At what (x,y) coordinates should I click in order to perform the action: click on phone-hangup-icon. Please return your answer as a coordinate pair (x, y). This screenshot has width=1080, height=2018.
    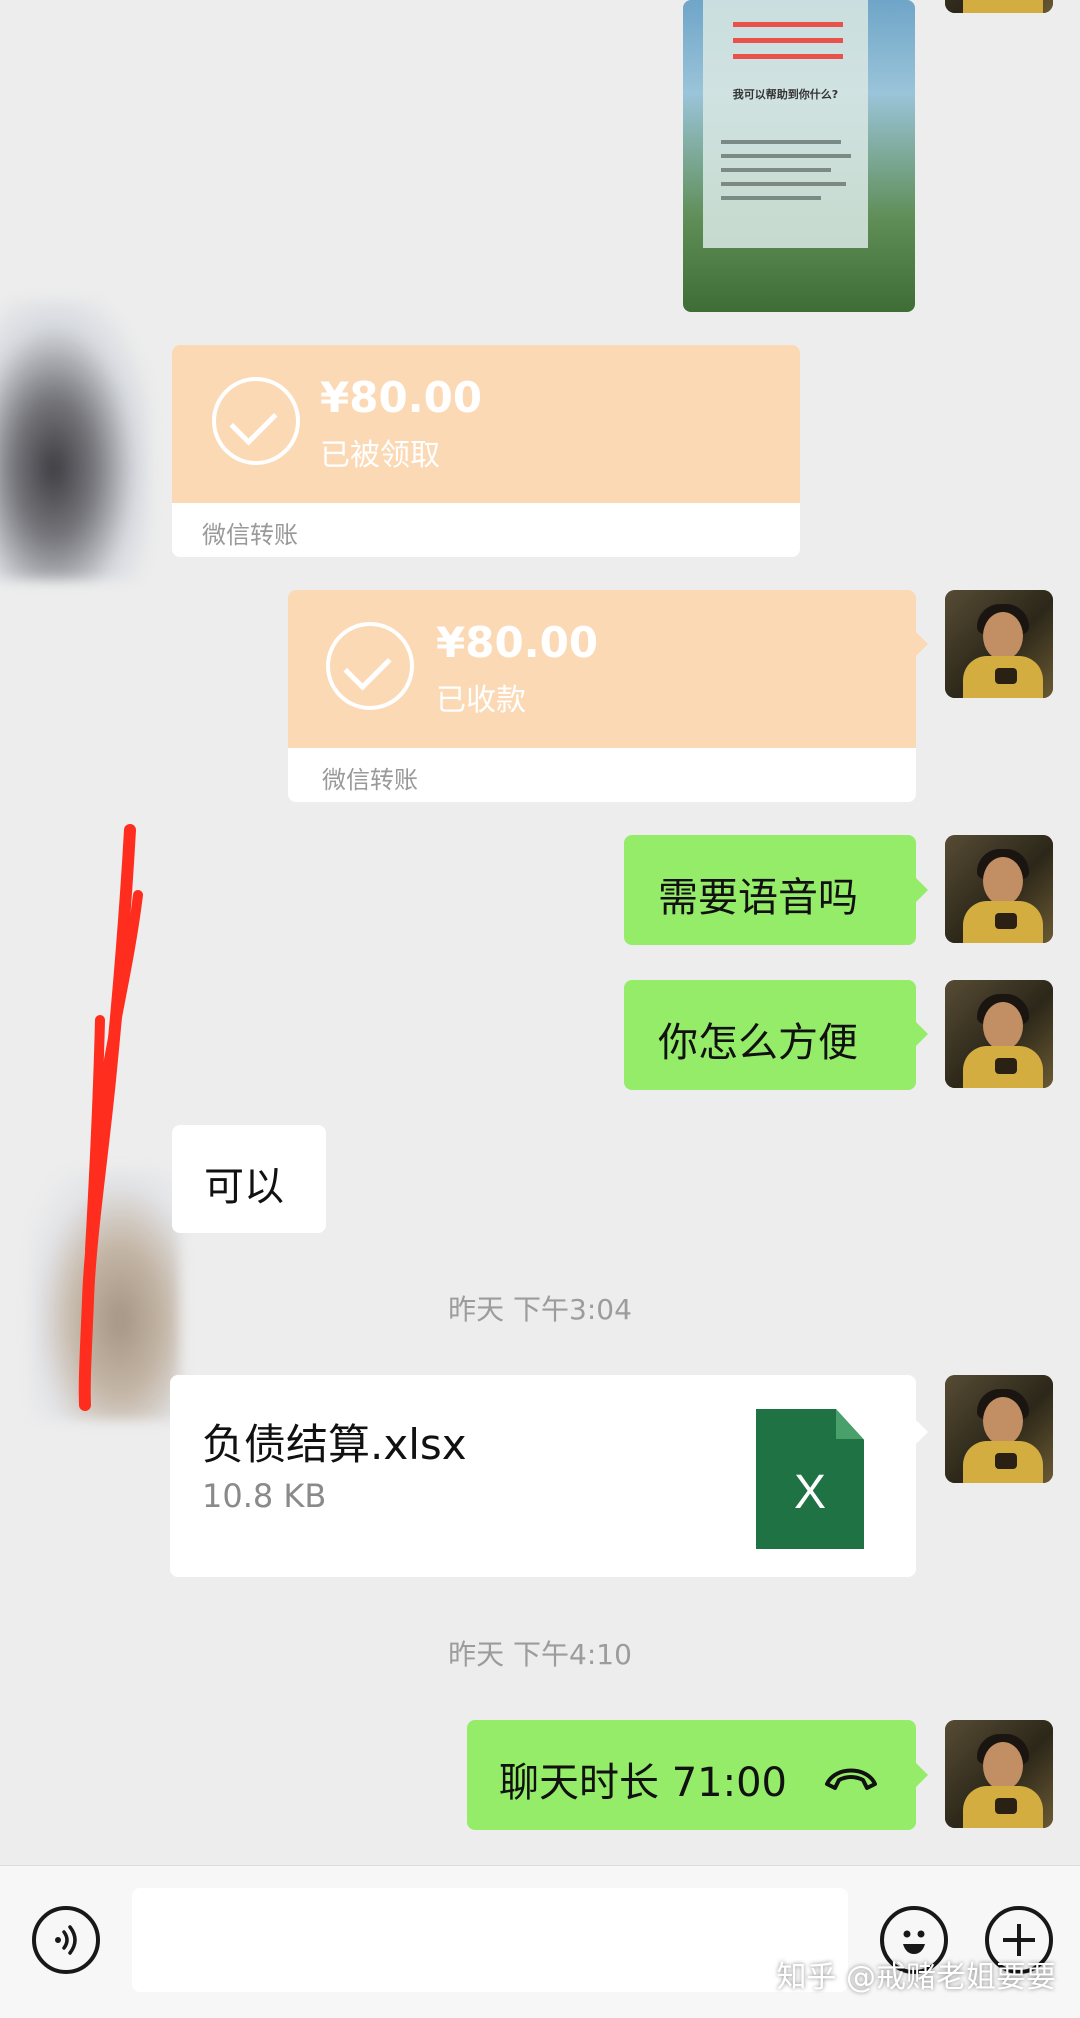
    Looking at the image, I should click on (851, 1779).